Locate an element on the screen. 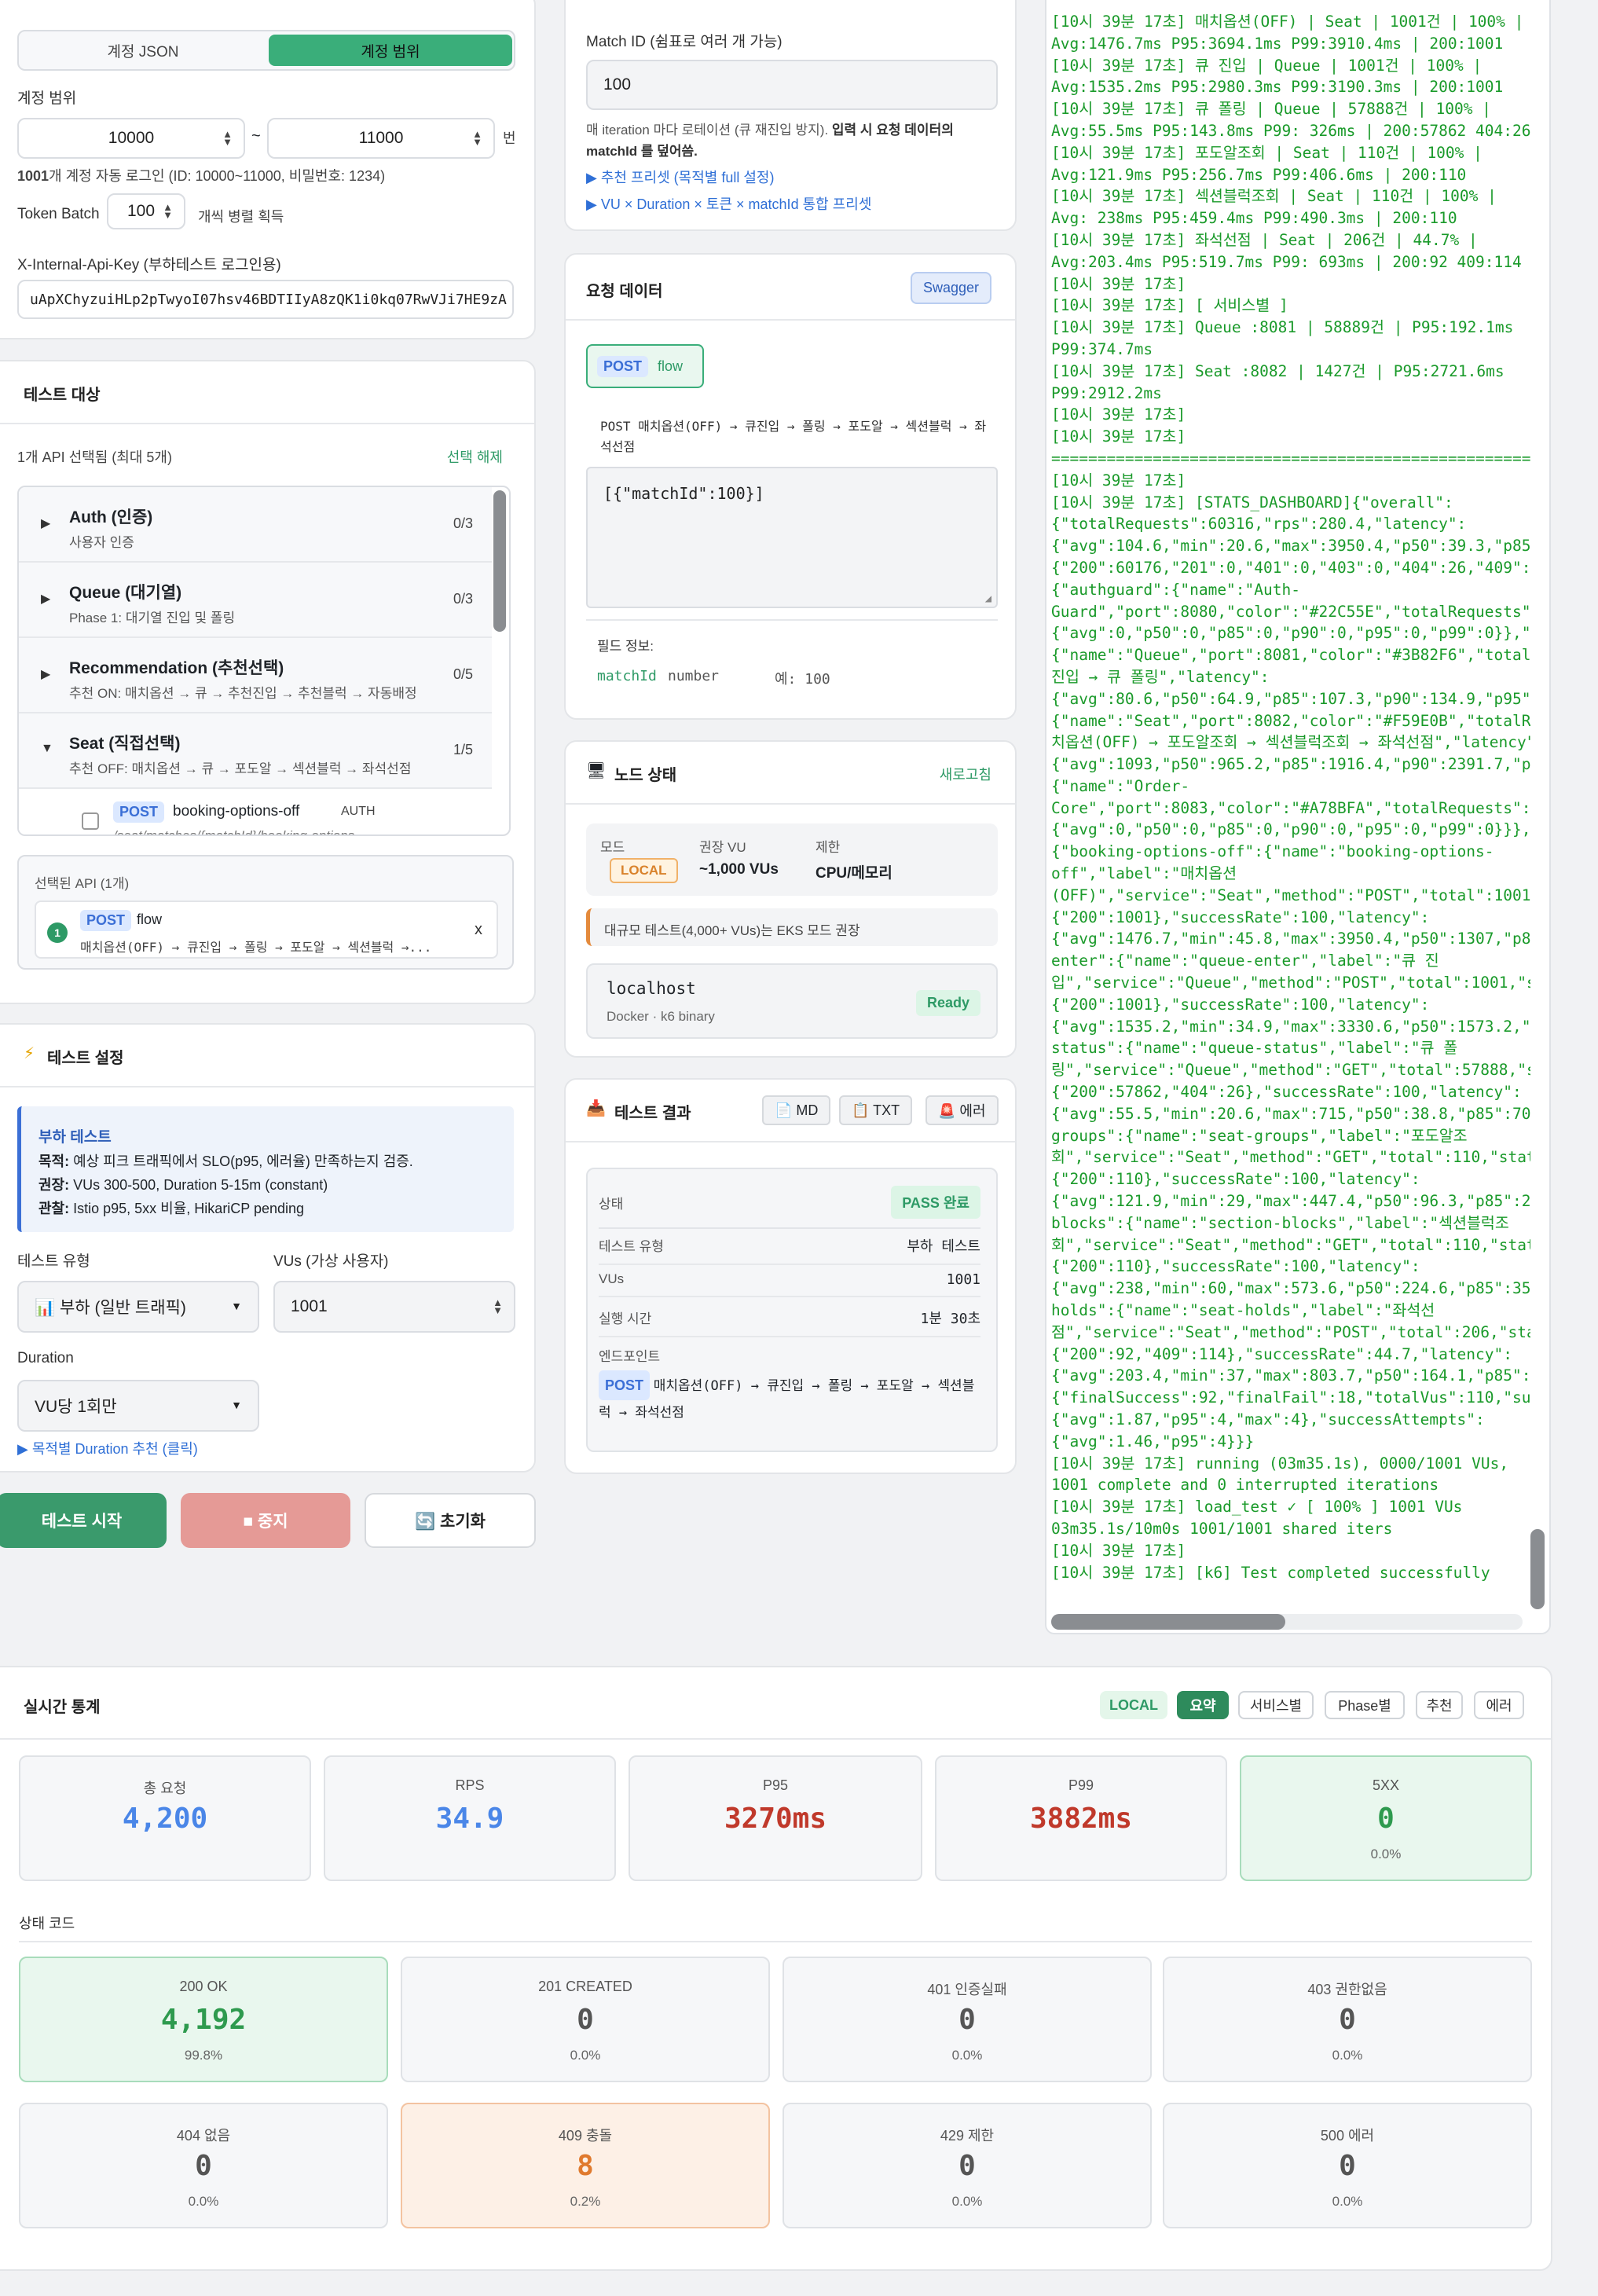 This screenshot has width=1598, height=2296. token-batch-label: Token Batch is located at coordinates (58, 214).